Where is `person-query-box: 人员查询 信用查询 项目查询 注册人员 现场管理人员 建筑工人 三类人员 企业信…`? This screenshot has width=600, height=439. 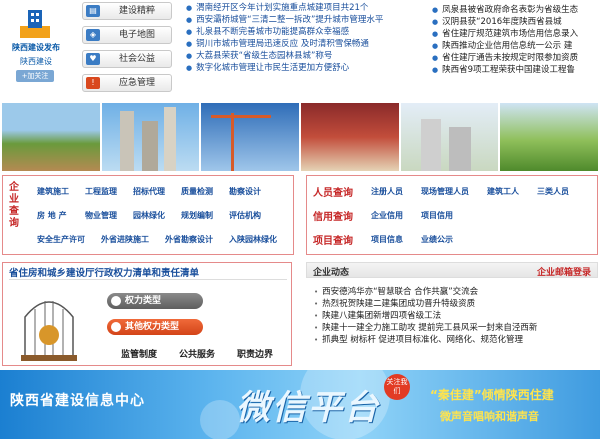 person-query-box: 人员查询 信用查询 项目查询 注册人员 现场管理人员 建筑工人 三类人员 企业信… is located at coordinates (452, 215).